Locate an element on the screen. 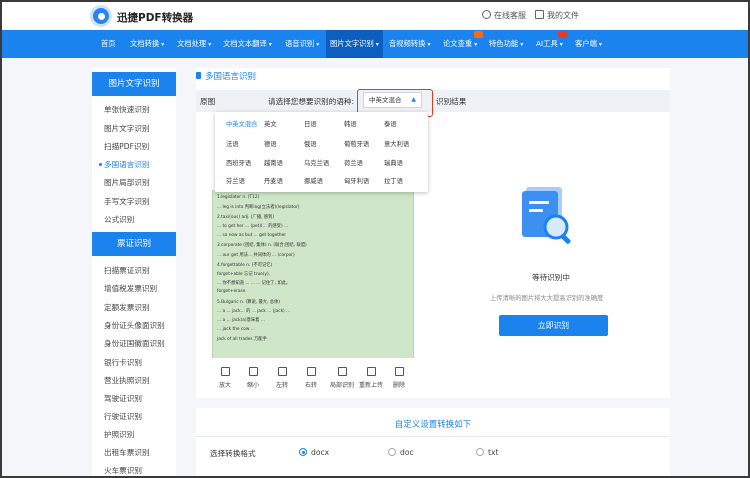  lang-option: 中英文混合 is located at coordinates (241, 123).